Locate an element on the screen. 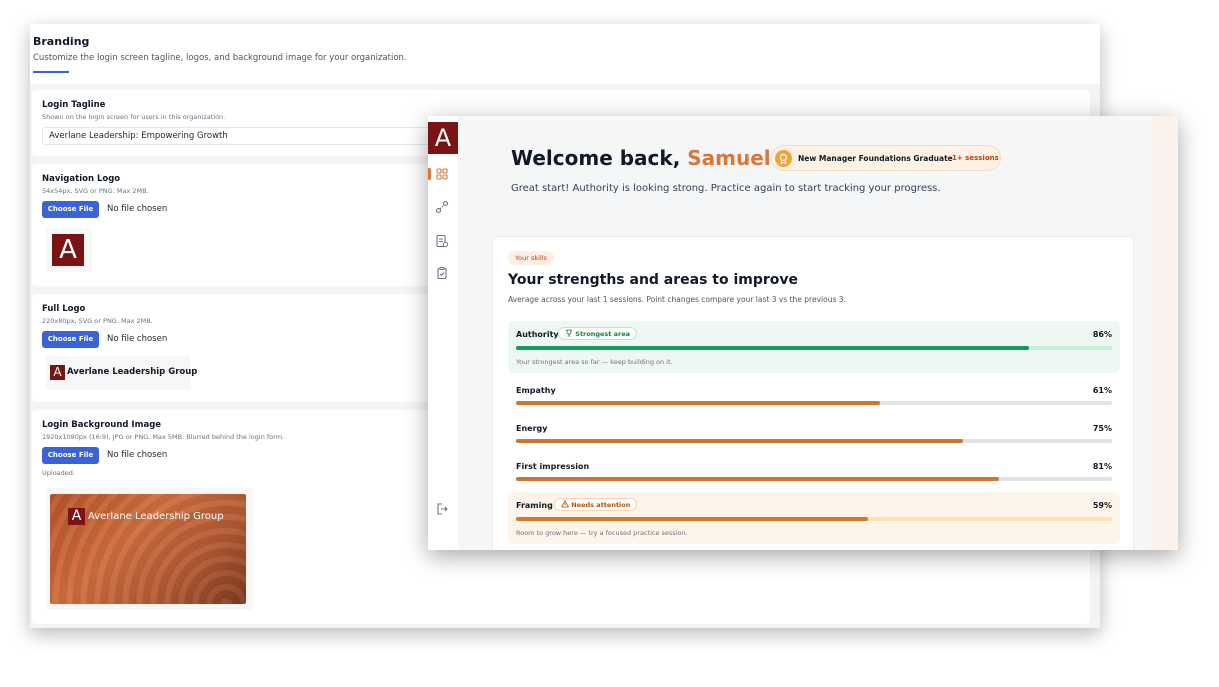 Image resolution: width=1219 pixels, height=687 pixels. full-logo-file-status: No file chosen is located at coordinates (137, 339).